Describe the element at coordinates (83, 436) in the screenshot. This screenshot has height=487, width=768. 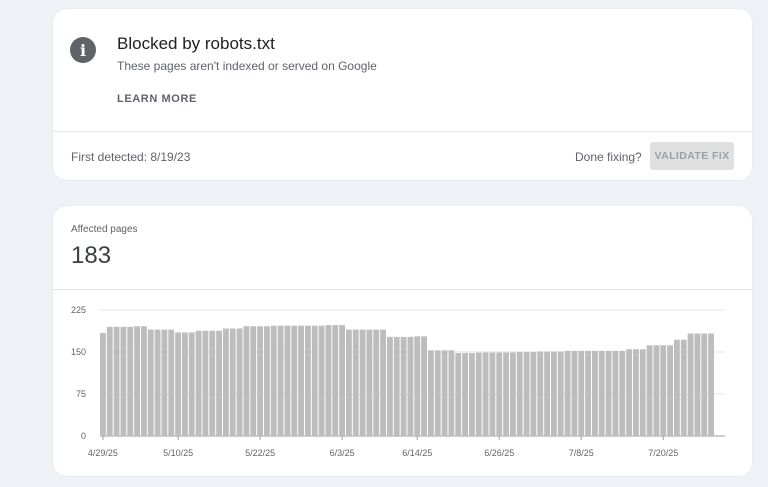
I see `y-tick-label: 0` at that location.